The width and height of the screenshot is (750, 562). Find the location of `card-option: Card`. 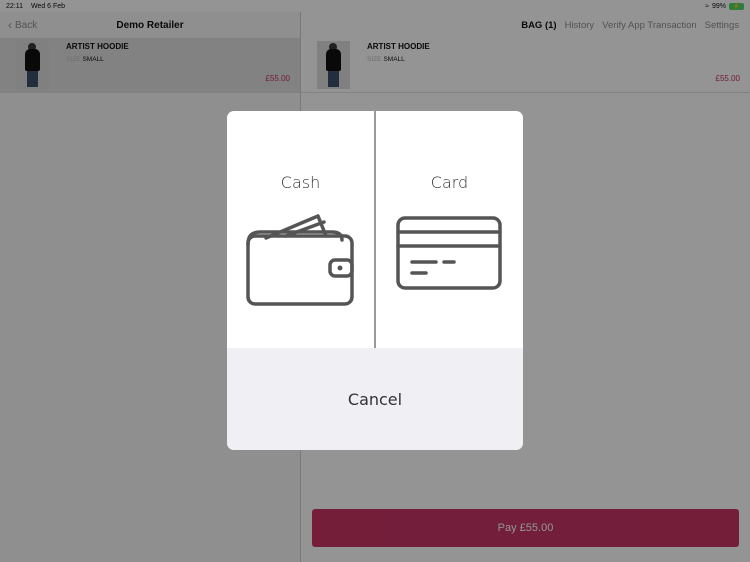

card-option: Card is located at coordinates (448, 229).